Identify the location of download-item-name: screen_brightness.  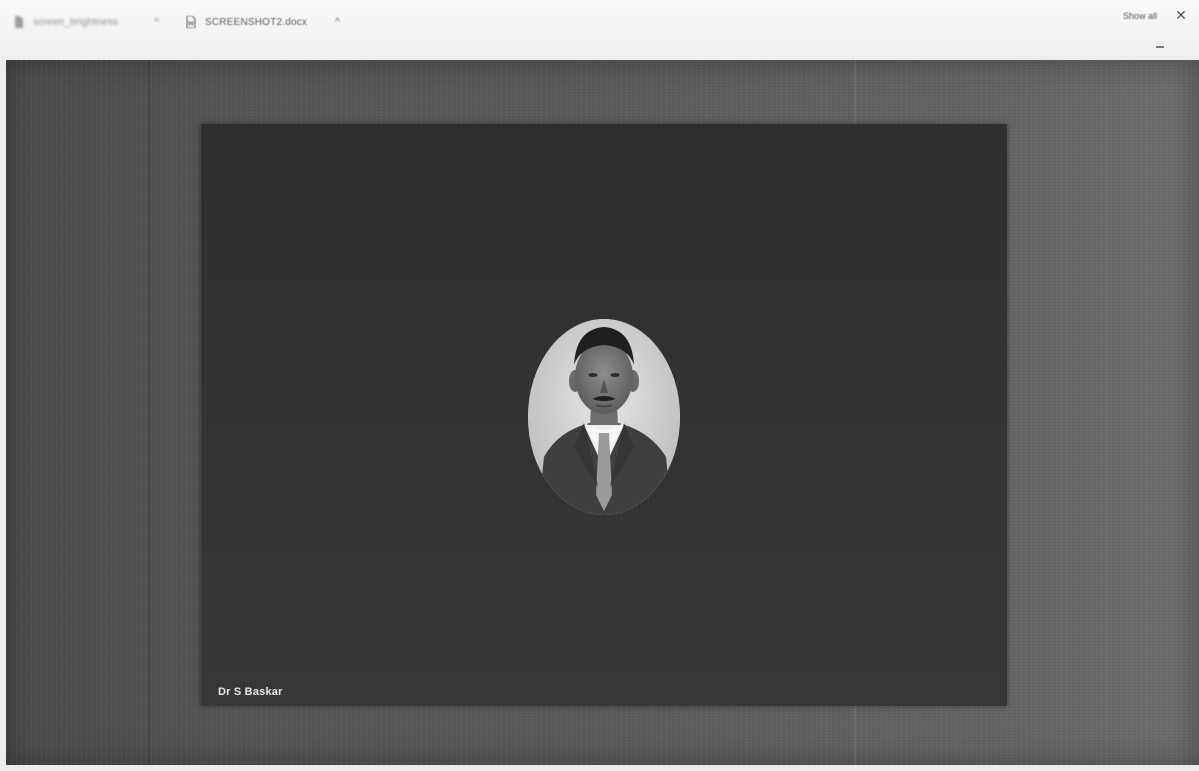
(76, 22).